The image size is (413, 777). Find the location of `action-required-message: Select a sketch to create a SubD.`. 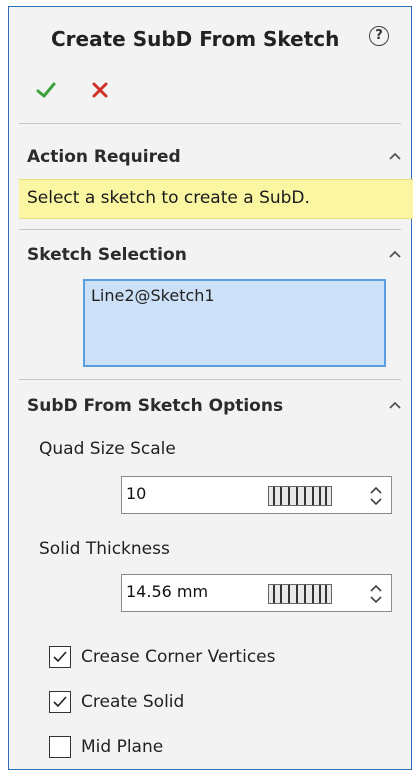

action-required-message: Select a sketch to create a SubD. is located at coordinates (168, 198).